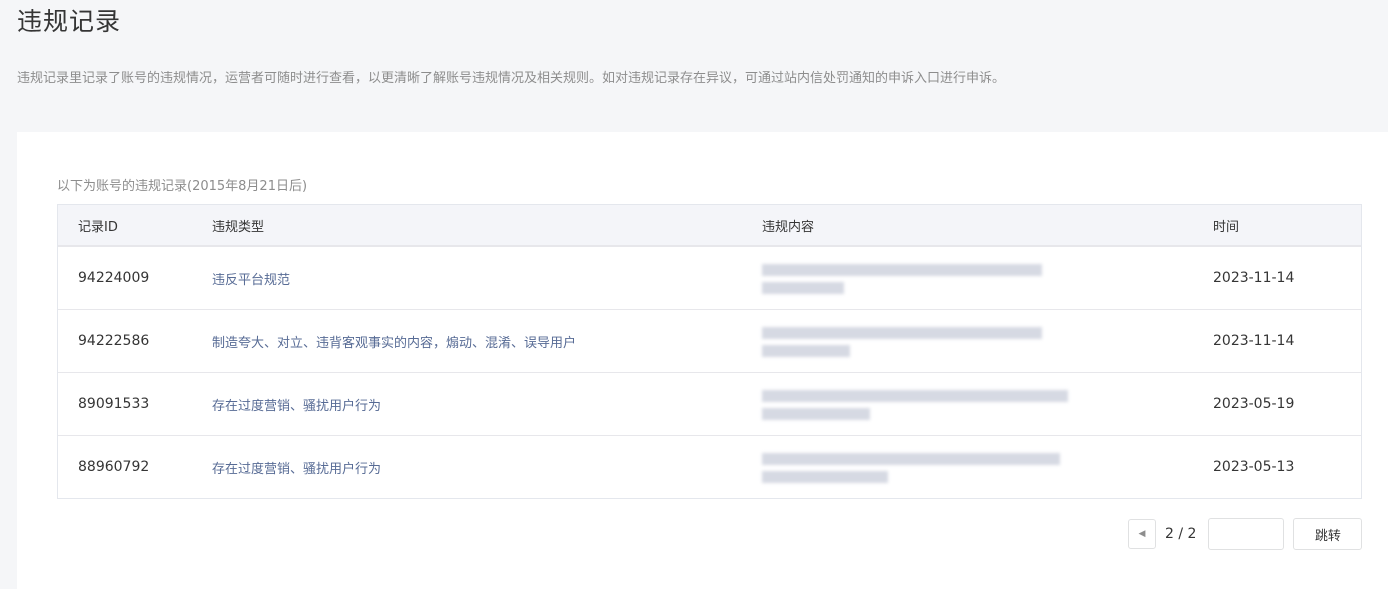 This screenshot has width=1388, height=589. What do you see at coordinates (114, 404) in the screenshot?
I see `record-id: 89091533` at bounding box center [114, 404].